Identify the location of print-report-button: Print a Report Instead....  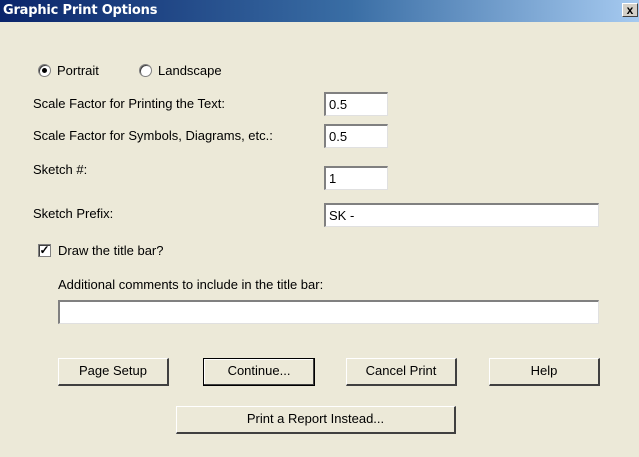
(316, 420).